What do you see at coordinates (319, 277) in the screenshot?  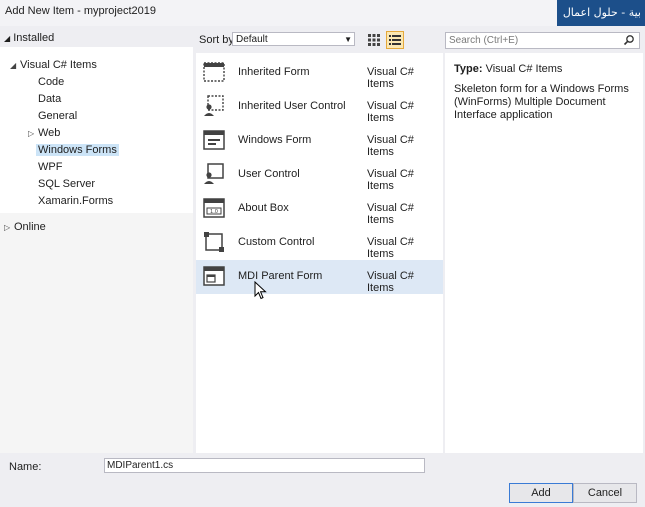 I see `template-item-mdi-parent-form: MDI Parent Form Visual C# Items` at bounding box center [319, 277].